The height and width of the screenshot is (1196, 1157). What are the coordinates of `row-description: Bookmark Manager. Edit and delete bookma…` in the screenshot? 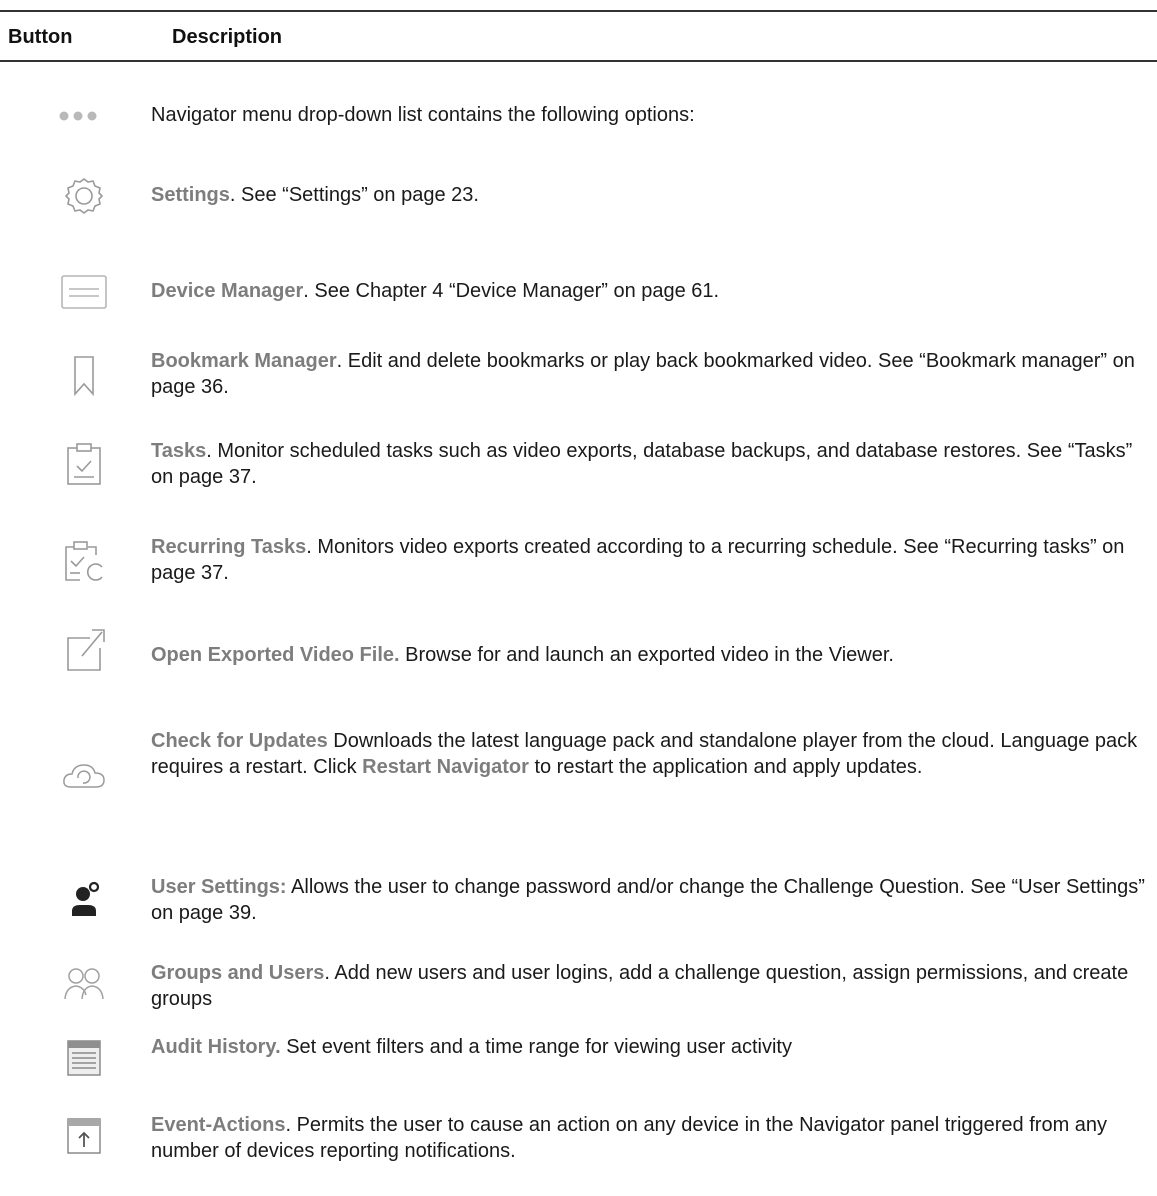 It's located at (643, 374).